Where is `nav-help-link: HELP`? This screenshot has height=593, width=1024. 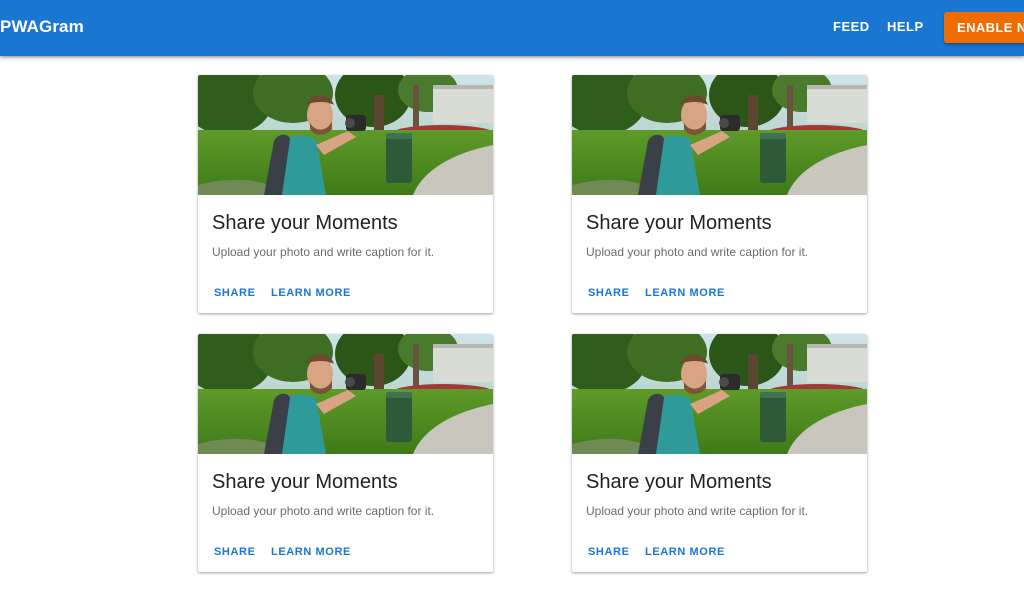 nav-help-link: HELP is located at coordinates (905, 27).